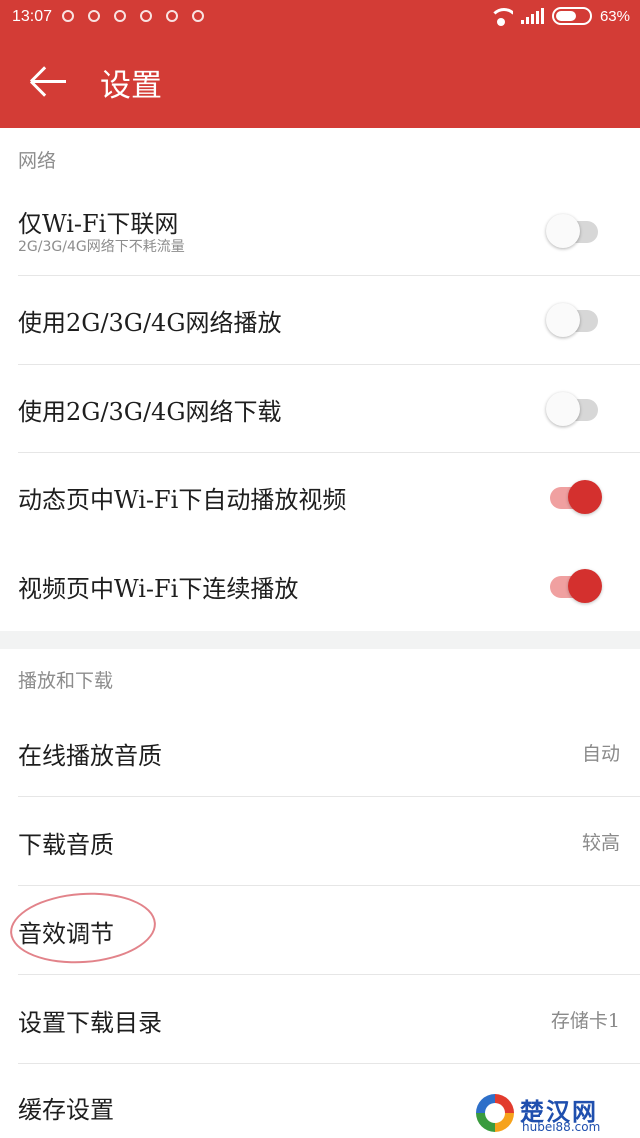 The width and height of the screenshot is (640, 1138). What do you see at coordinates (32, 16) in the screenshot?
I see `status-time: 13:07` at bounding box center [32, 16].